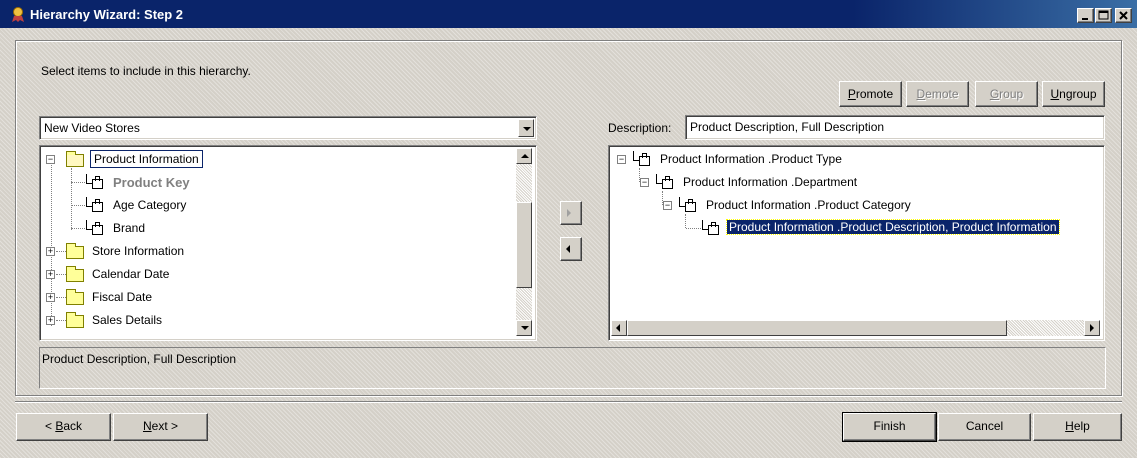 This screenshot has width=1137, height=458. I want to click on arrow-right-icon, so click(569, 213).